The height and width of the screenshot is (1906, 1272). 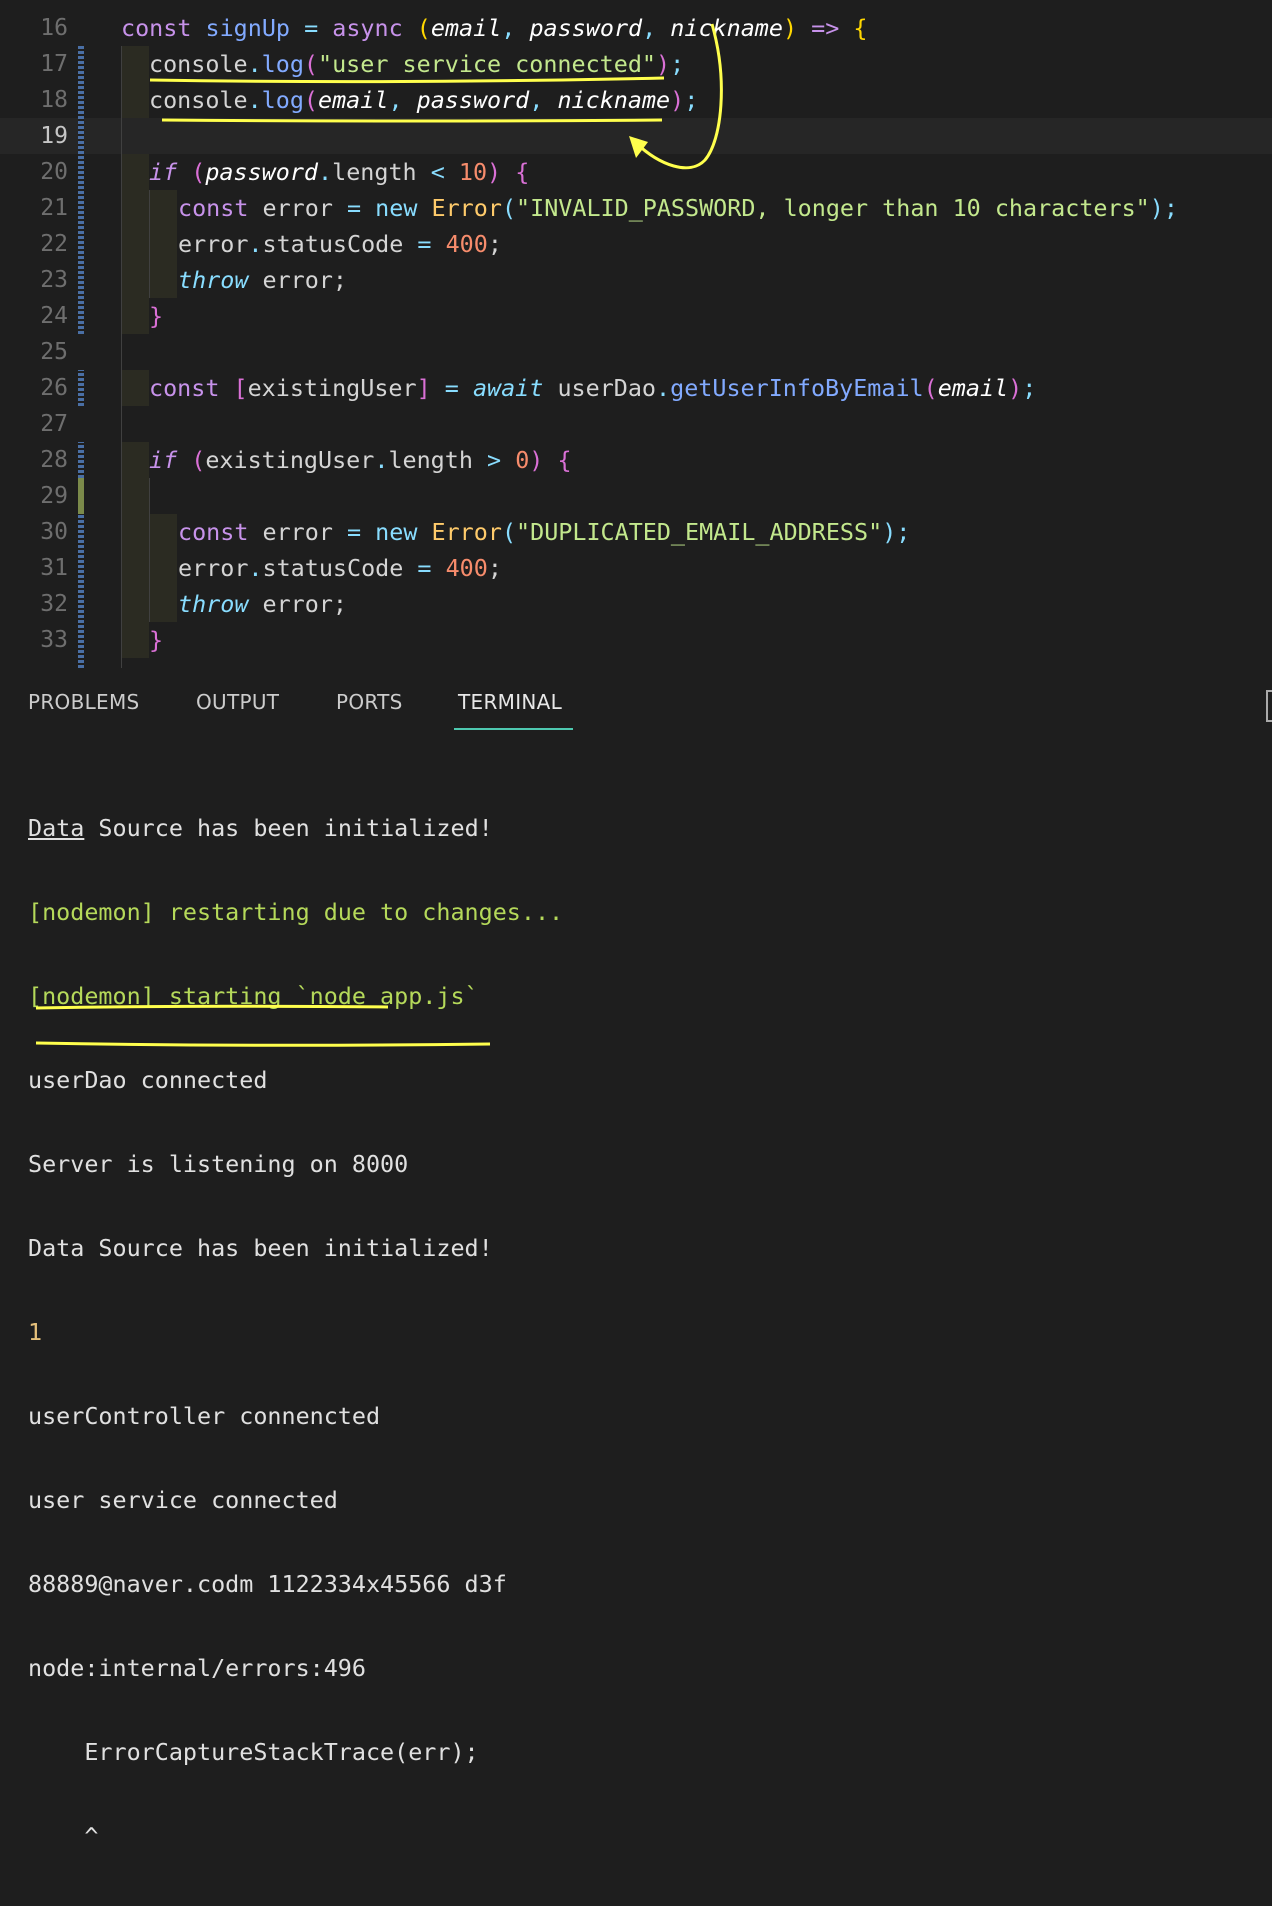 I want to click on code-text-17: console.log("user service connected");, so click(x=416, y=64).